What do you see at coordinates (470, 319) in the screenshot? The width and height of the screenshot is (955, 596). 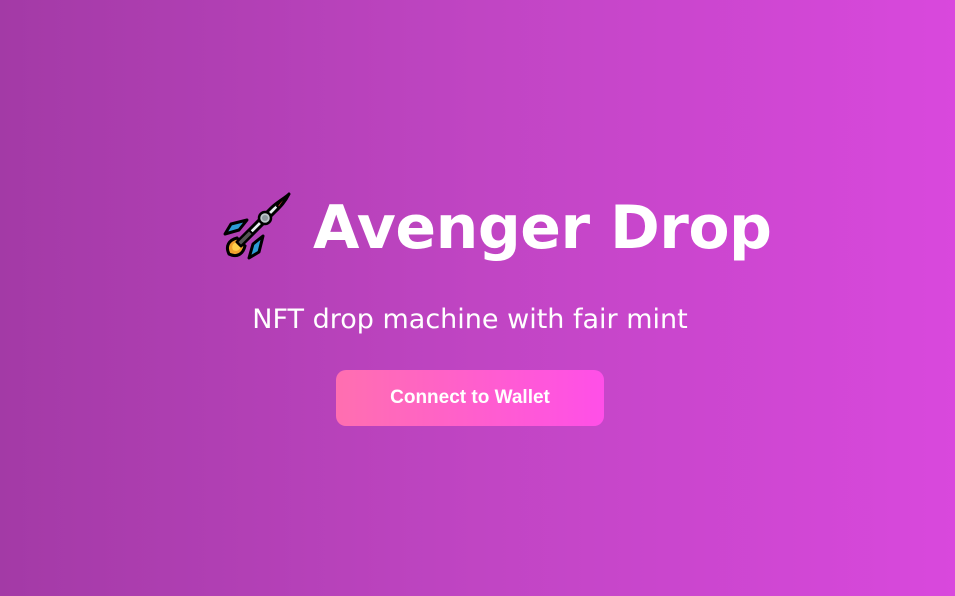 I see `page-subtitle: NFT drop machine with fair mint` at bounding box center [470, 319].